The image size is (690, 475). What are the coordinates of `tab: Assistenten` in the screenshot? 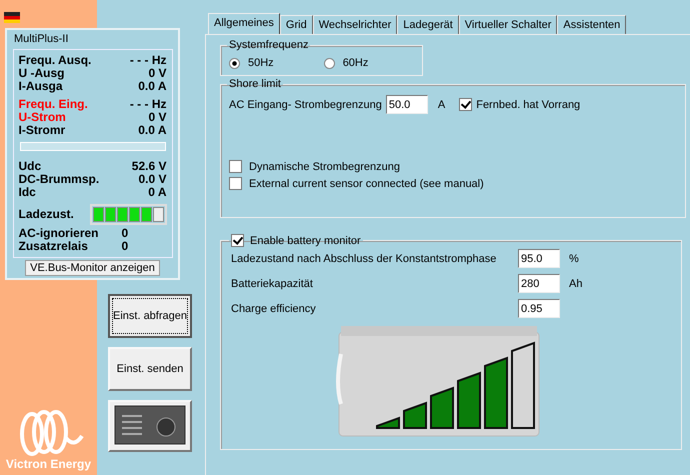 It's located at (591, 24).